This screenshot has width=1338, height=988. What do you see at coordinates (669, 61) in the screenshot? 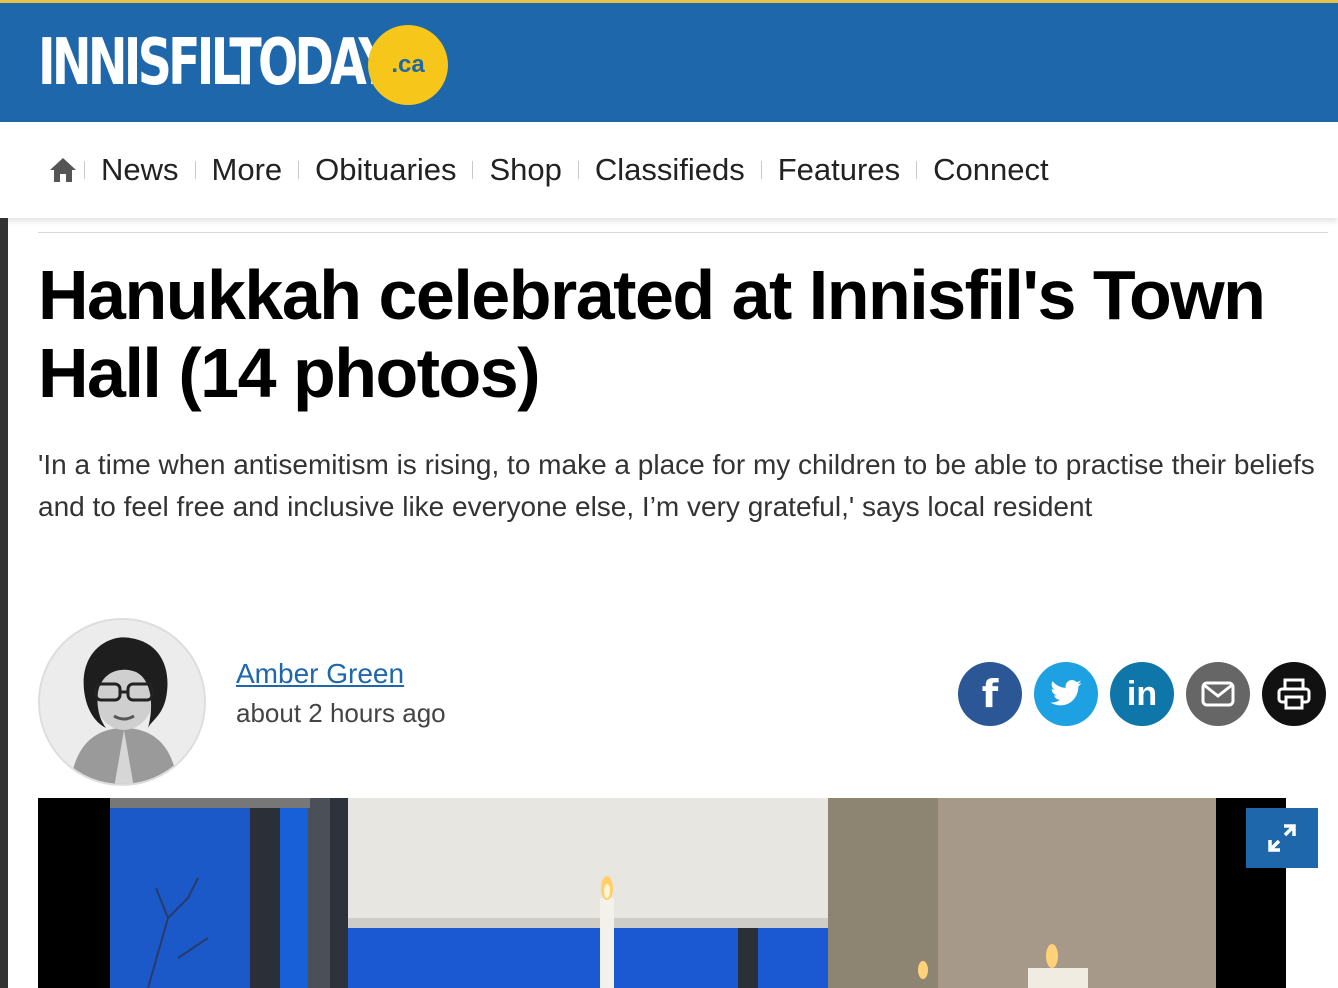
I see `site-header: INNISFILTODAY .ca` at bounding box center [669, 61].